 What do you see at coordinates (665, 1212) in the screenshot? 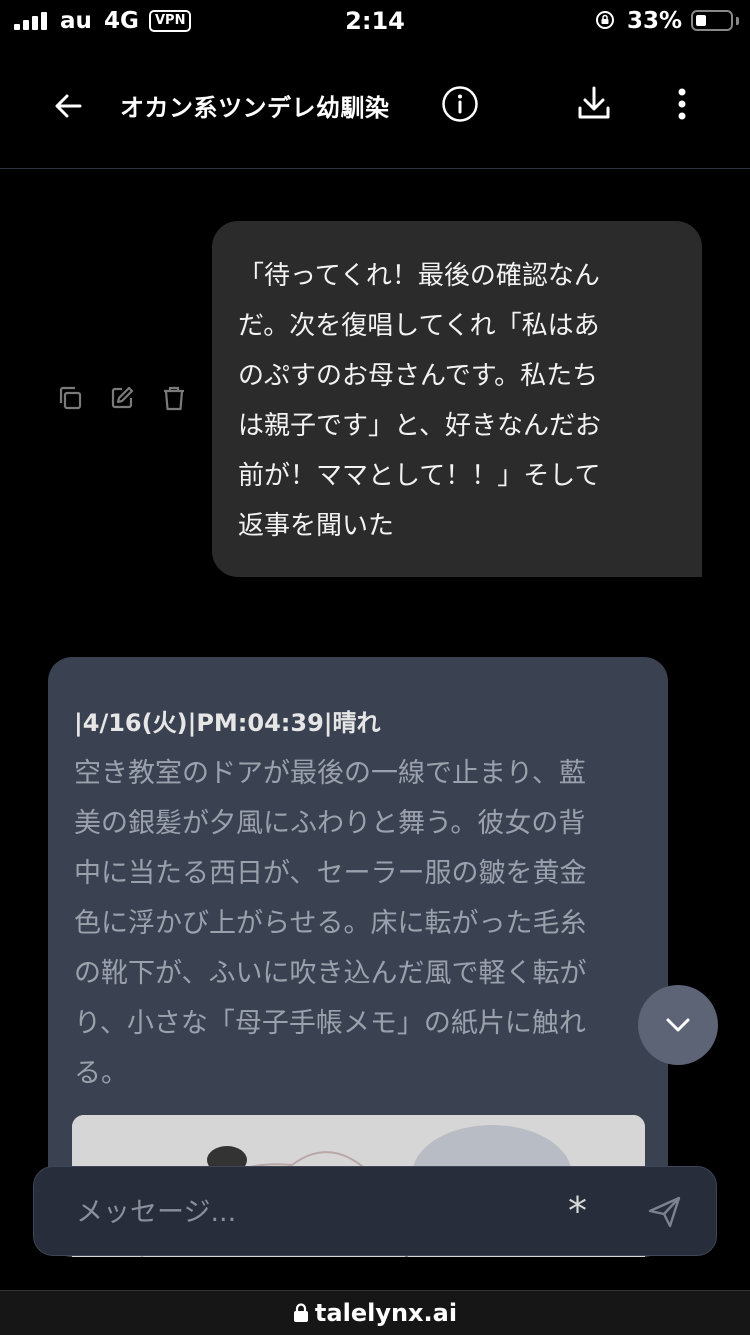
I see `send-icon` at bounding box center [665, 1212].